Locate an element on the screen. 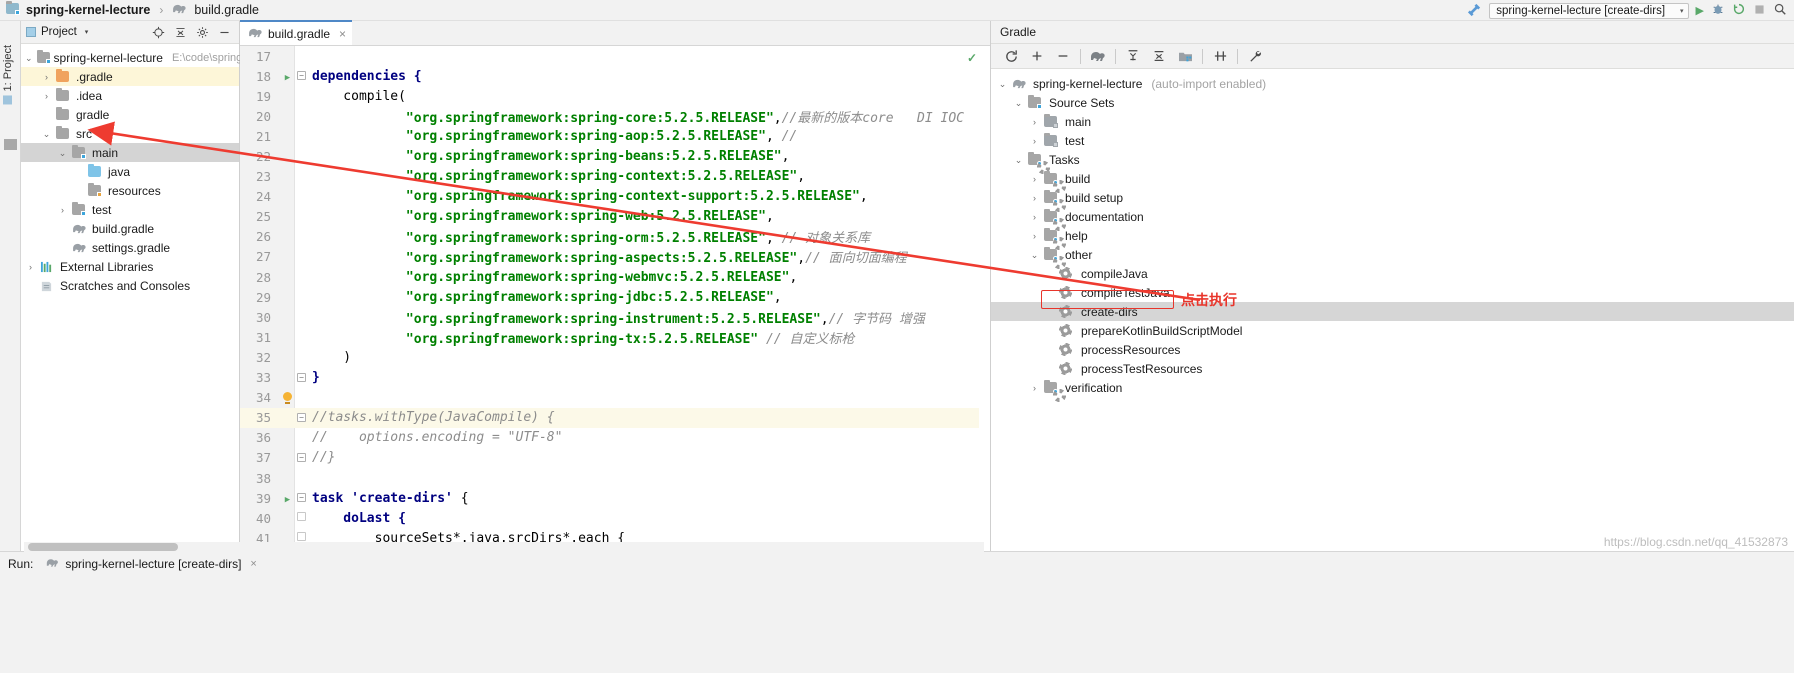 The width and height of the screenshot is (1794, 673). project-tree-item-external-libraries: › External Libraries is located at coordinates (130, 266).